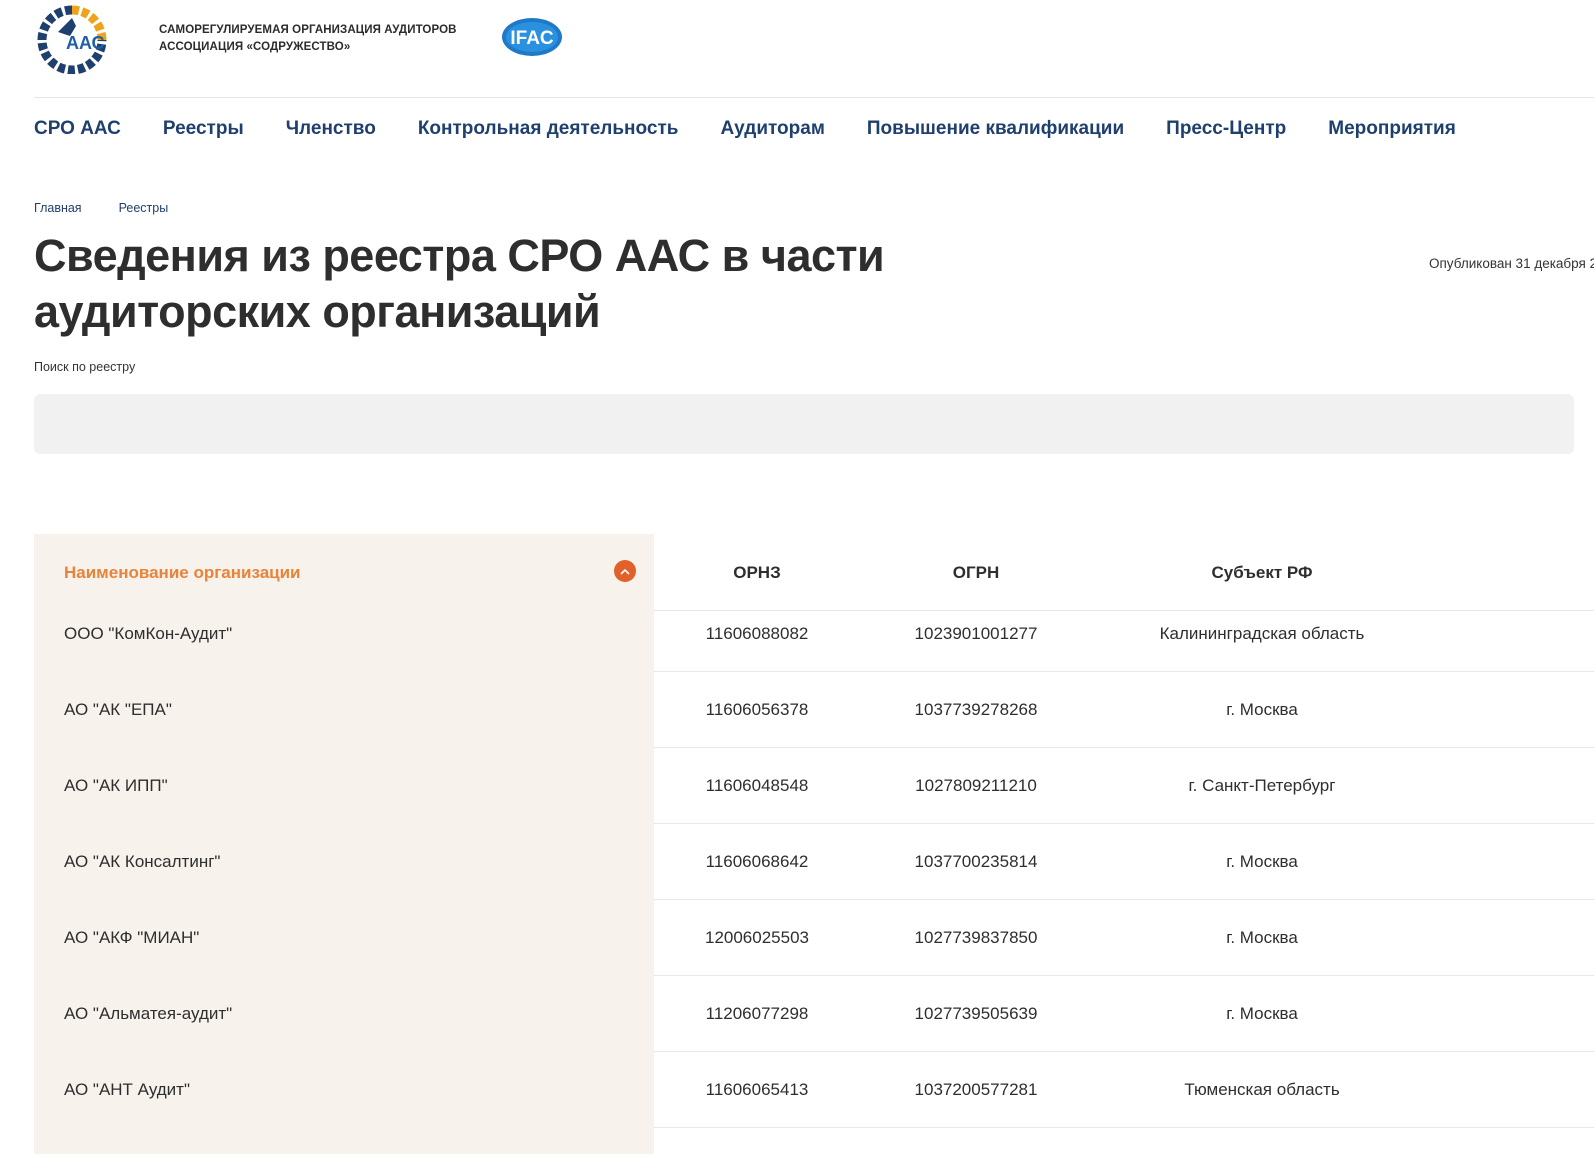 The height and width of the screenshot is (1154, 1594). I want to click on cell-ornz: 11606088082, so click(757, 633).